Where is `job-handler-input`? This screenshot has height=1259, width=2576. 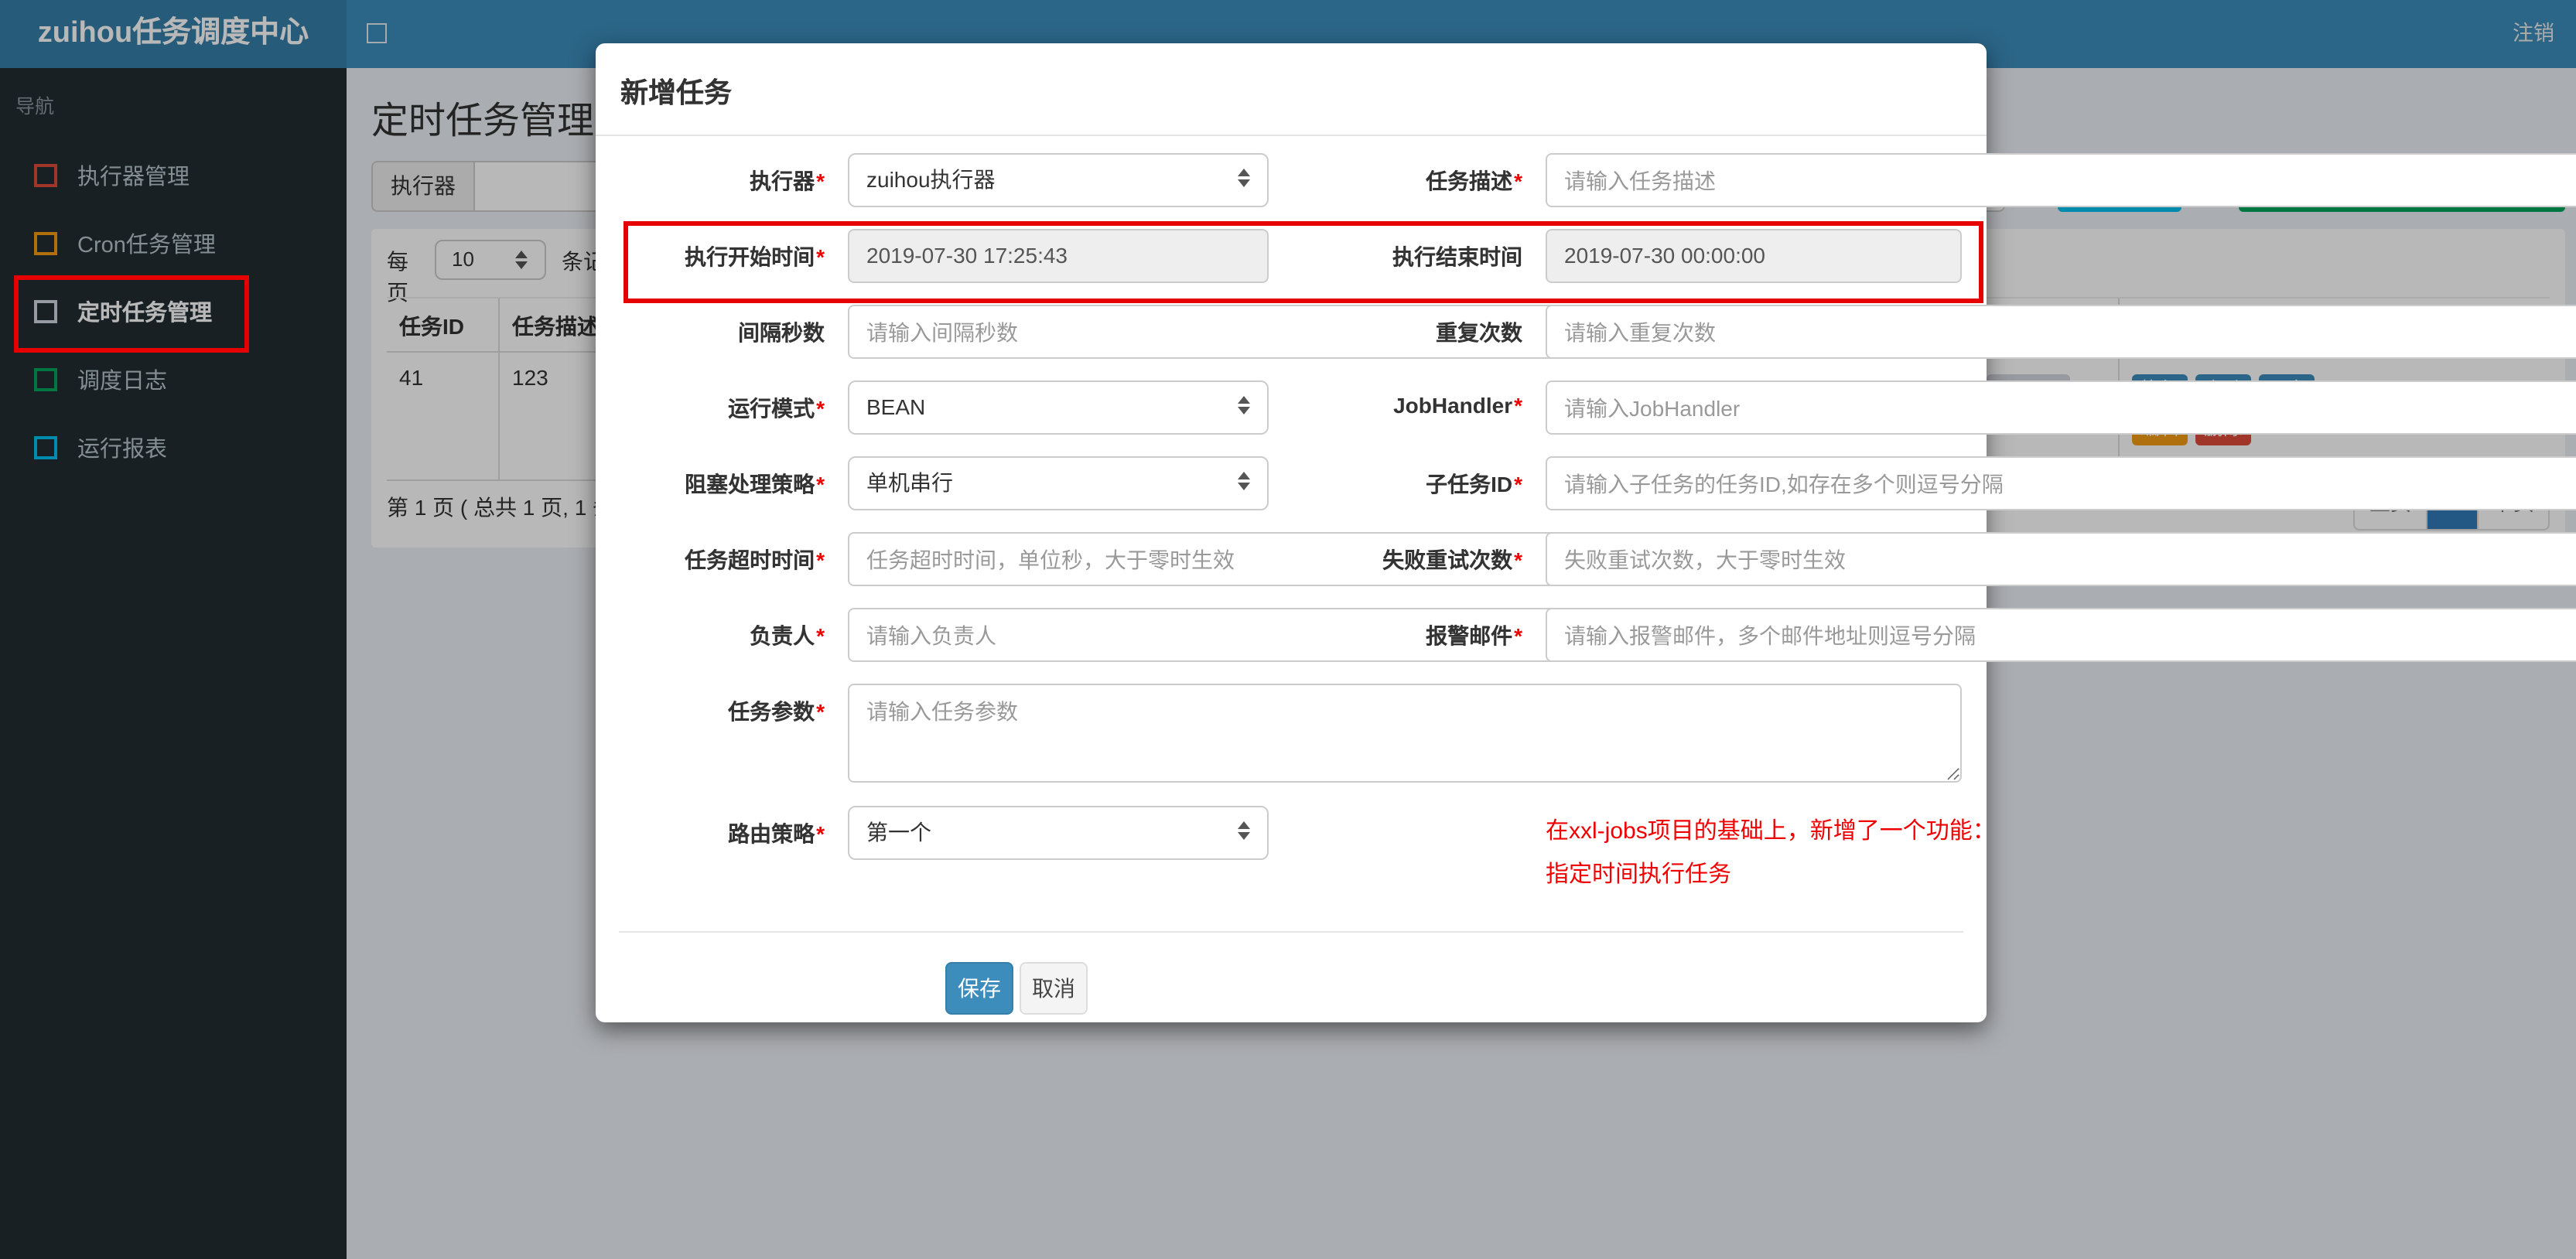
job-handler-input is located at coordinates (2061, 407).